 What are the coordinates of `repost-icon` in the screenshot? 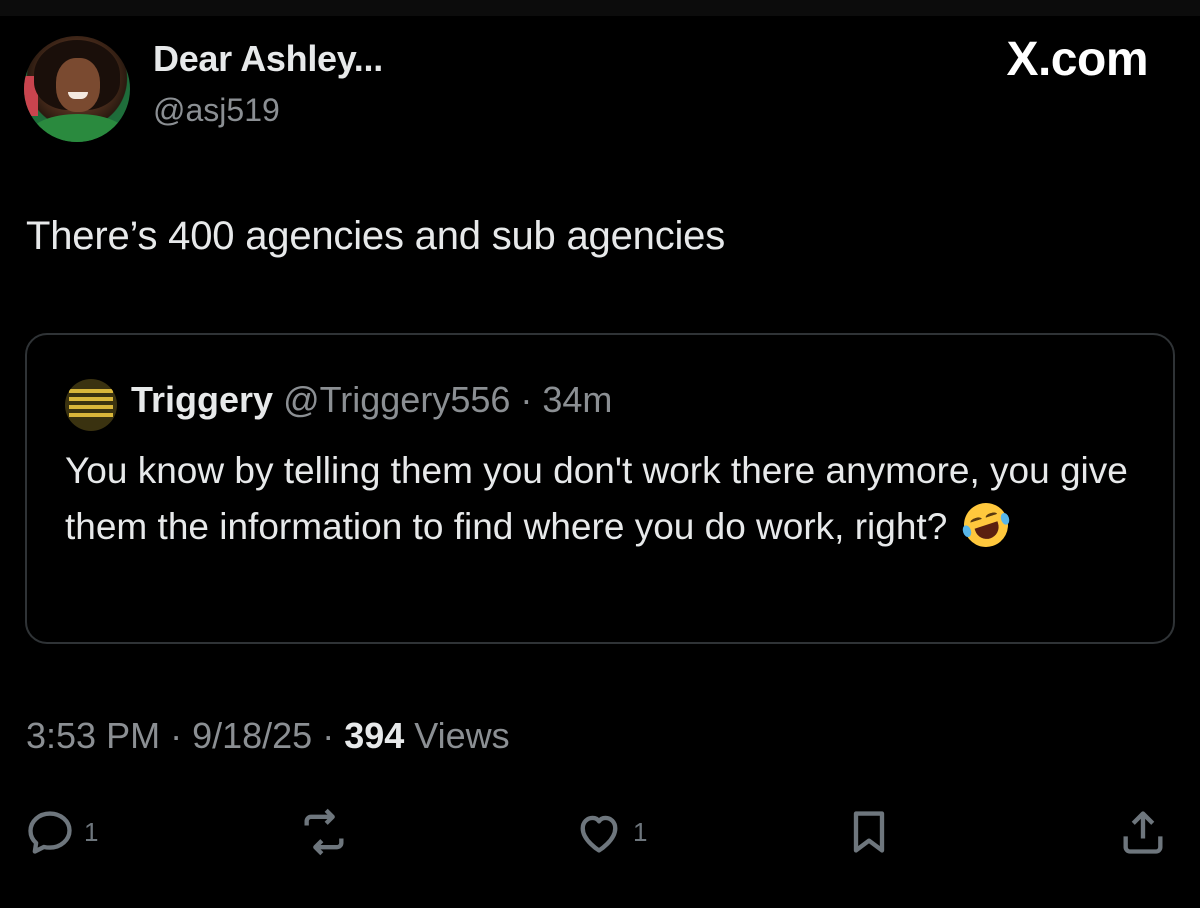 It's located at (324, 832).